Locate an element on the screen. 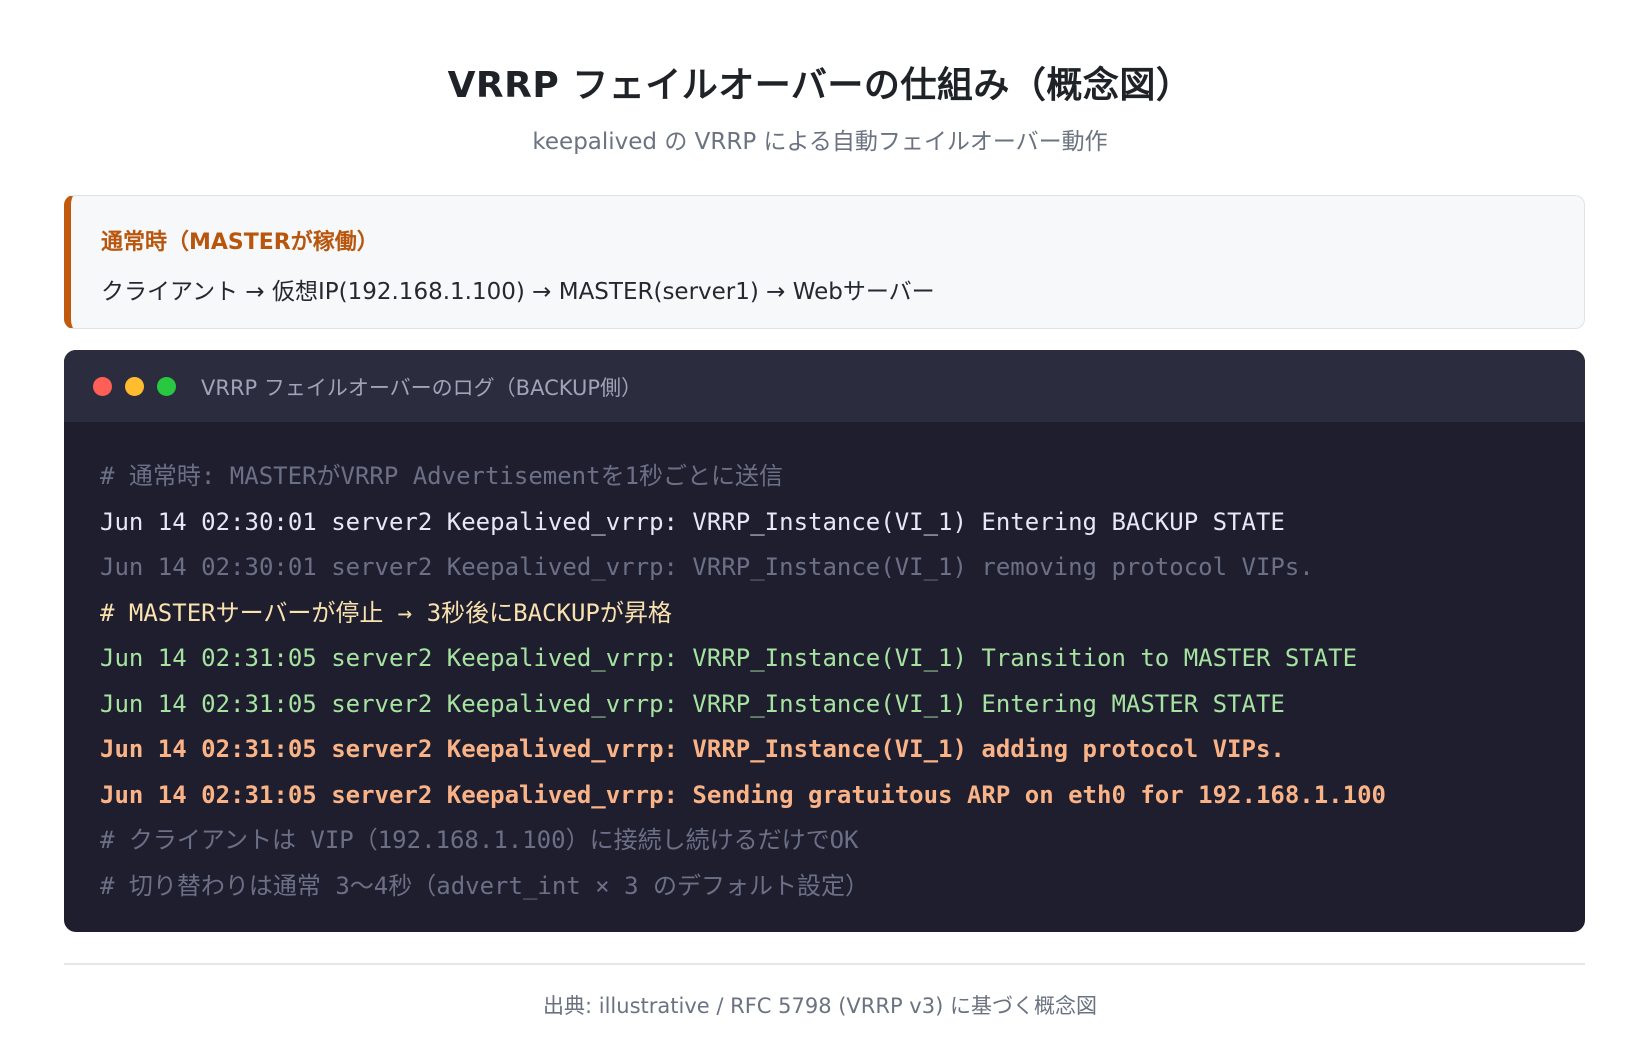  footer-divider is located at coordinates (824, 964).